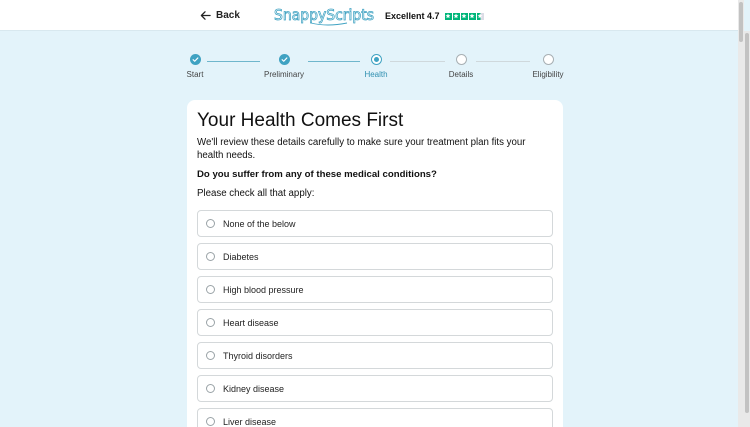 The width and height of the screenshot is (750, 427). What do you see at coordinates (300, 120) in the screenshot?
I see `page-title: Your Health Comes First` at bounding box center [300, 120].